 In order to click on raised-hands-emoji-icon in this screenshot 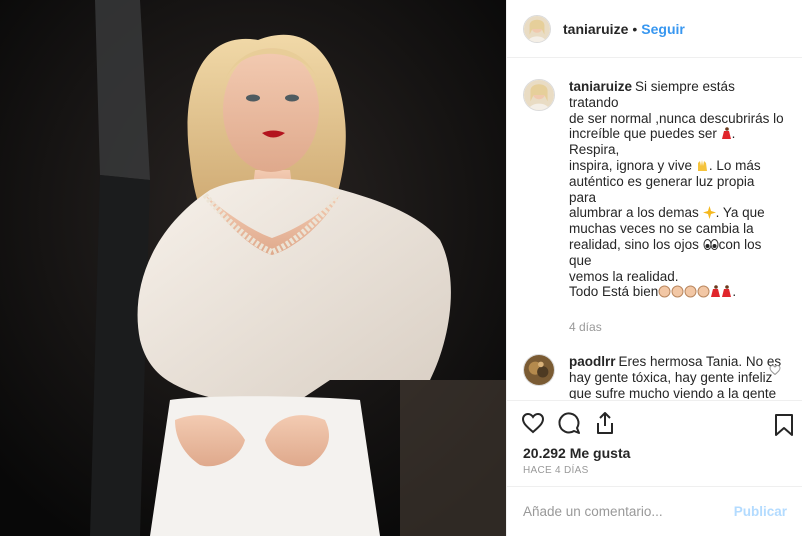, I will do `click(702, 165)`.